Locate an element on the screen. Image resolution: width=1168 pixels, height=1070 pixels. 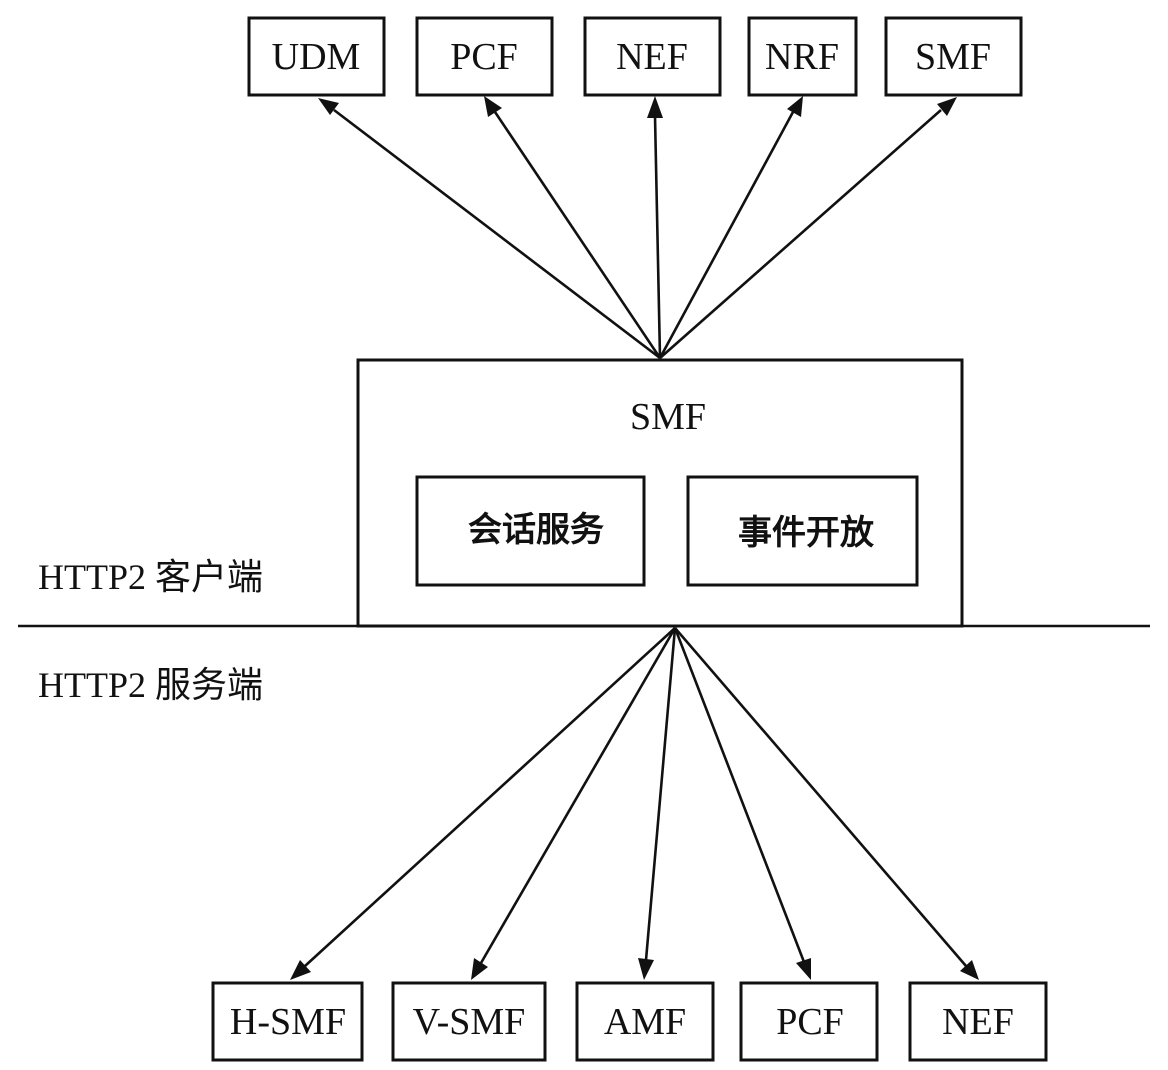
server-source-label: PCF is located at coordinates (810, 1022).